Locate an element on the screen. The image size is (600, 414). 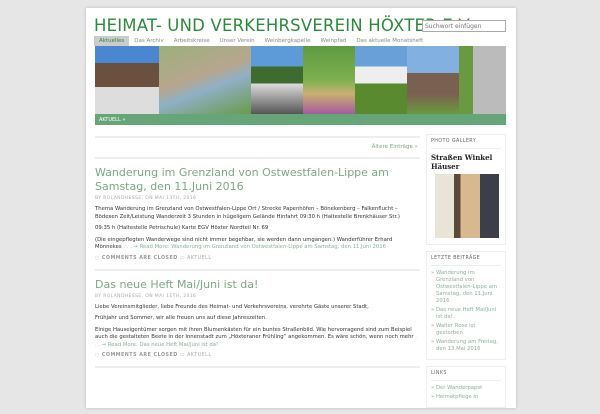
nav-weinpfad: Weinpfad is located at coordinates (334, 41).